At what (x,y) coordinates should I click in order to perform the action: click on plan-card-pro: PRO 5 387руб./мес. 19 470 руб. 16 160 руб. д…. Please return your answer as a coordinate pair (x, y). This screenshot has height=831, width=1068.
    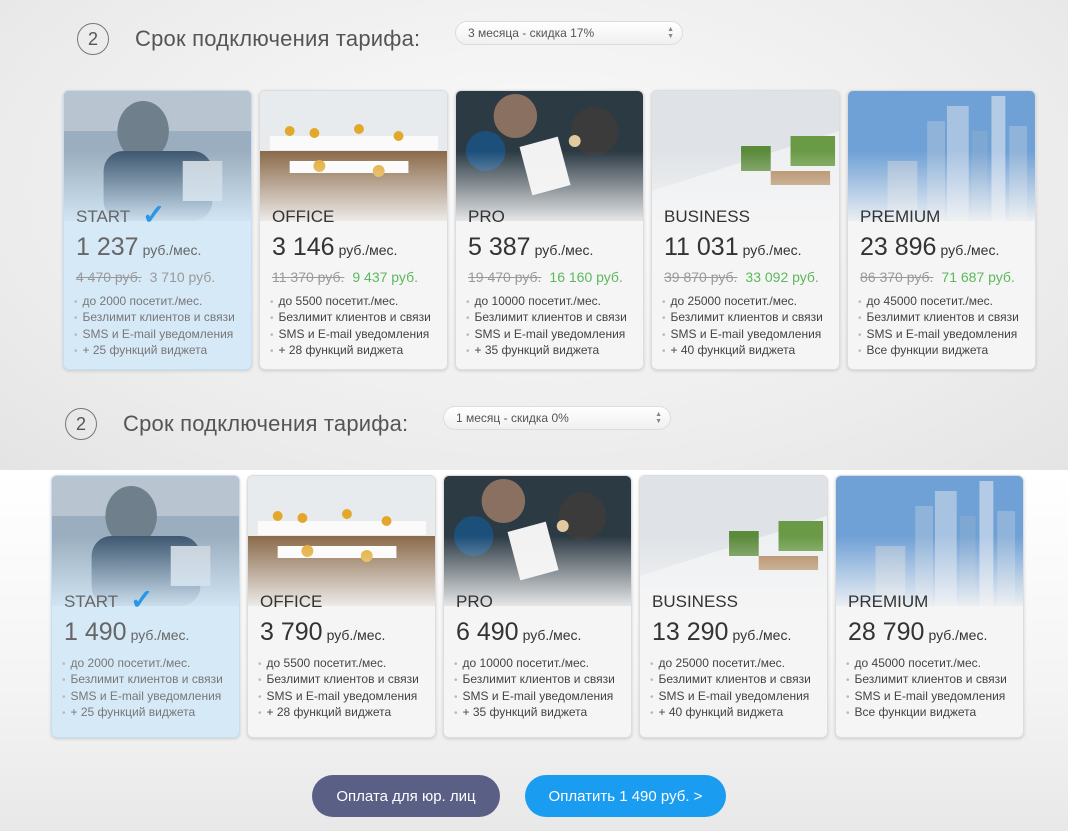
    Looking at the image, I should click on (549, 230).